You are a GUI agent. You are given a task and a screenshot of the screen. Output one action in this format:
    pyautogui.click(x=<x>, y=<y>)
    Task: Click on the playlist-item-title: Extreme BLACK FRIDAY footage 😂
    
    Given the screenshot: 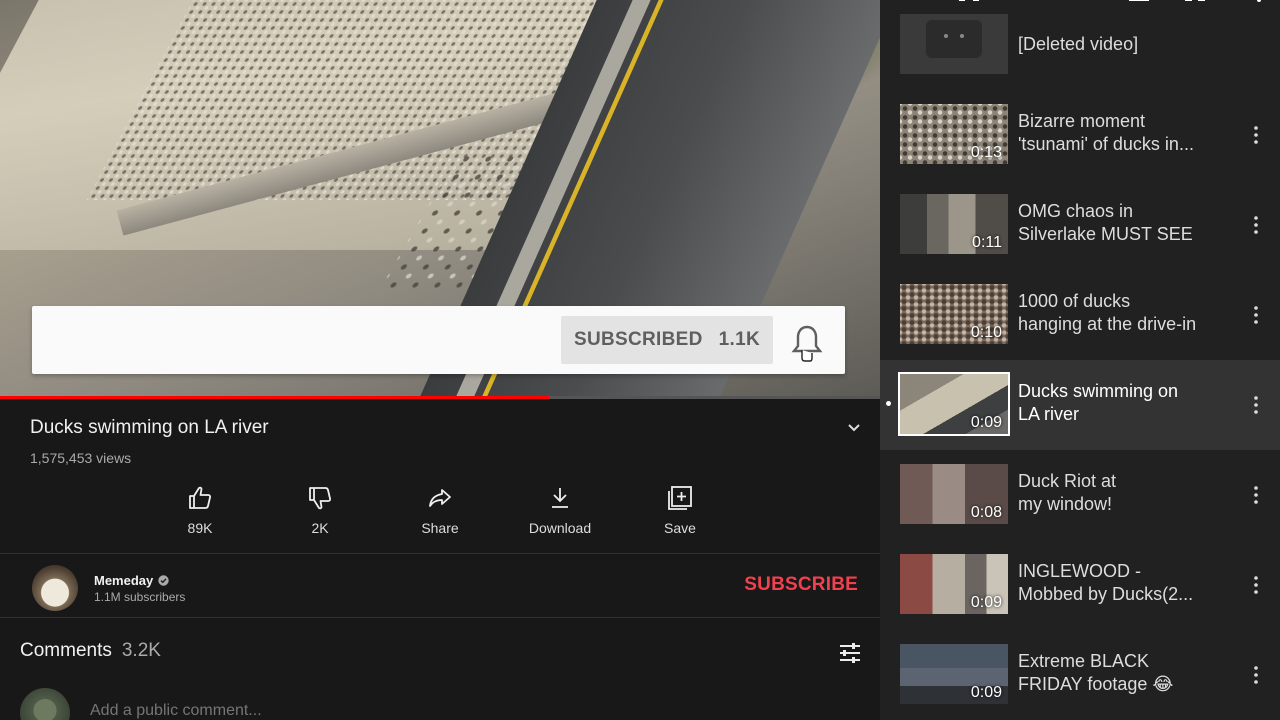 What is the action you would take?
    pyautogui.click(x=1096, y=672)
    